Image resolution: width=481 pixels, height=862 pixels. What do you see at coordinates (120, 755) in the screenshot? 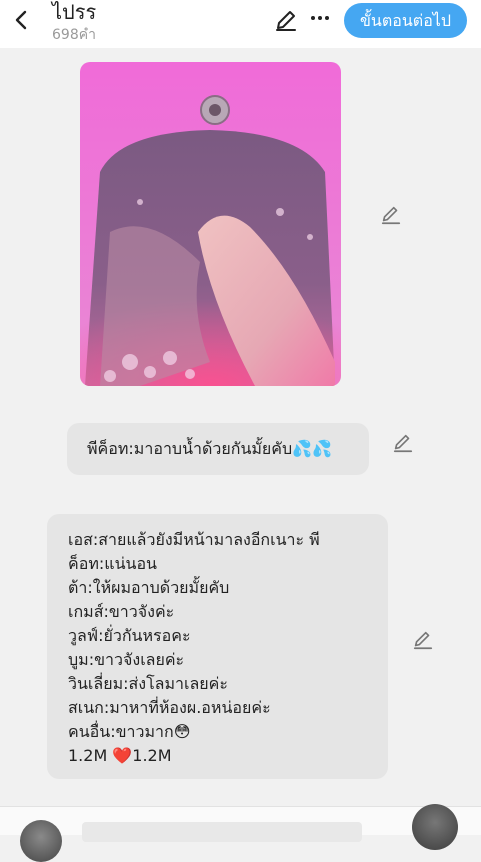
I see `message-line: 1.2M ❤️1.2M` at bounding box center [120, 755].